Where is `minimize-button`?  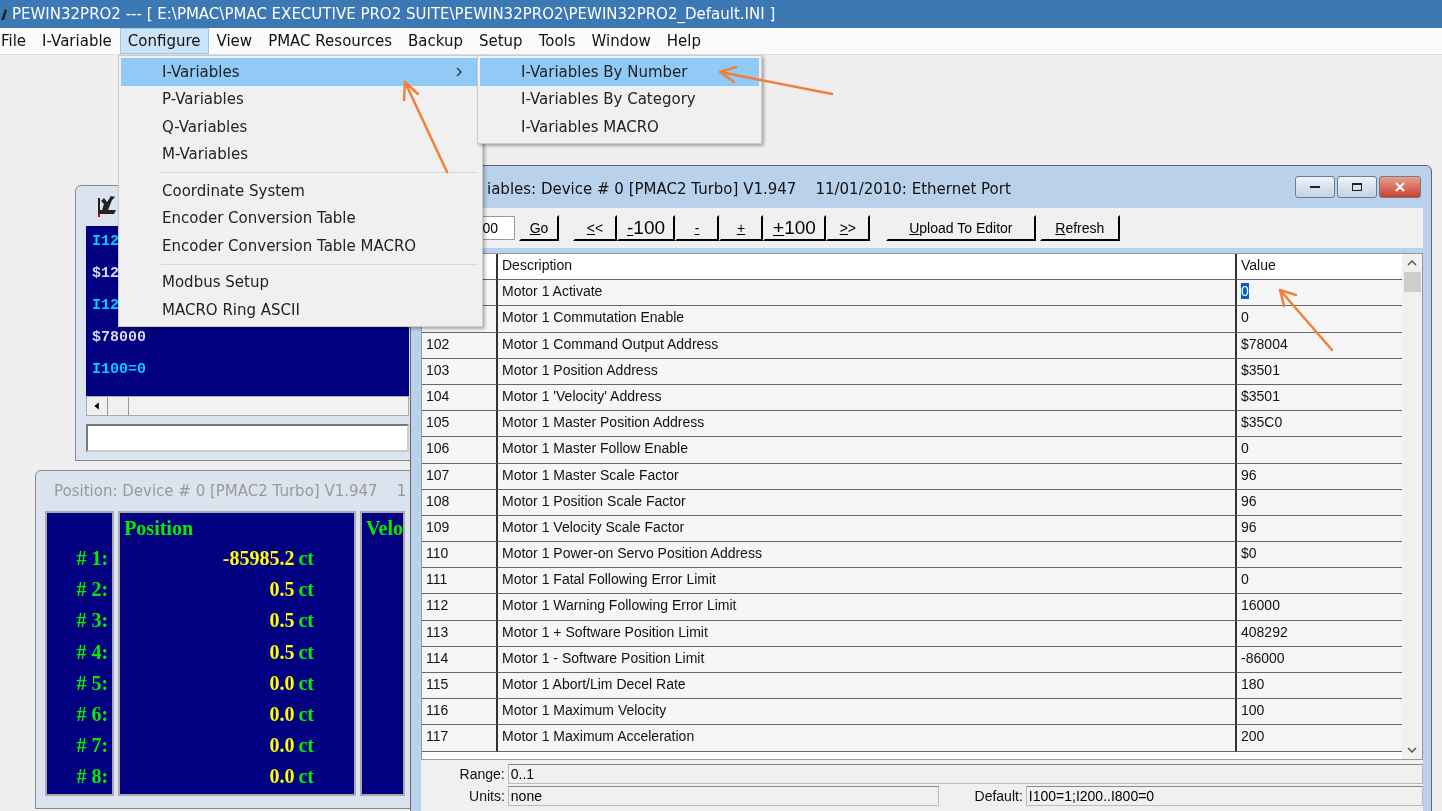
minimize-button is located at coordinates (1315, 187).